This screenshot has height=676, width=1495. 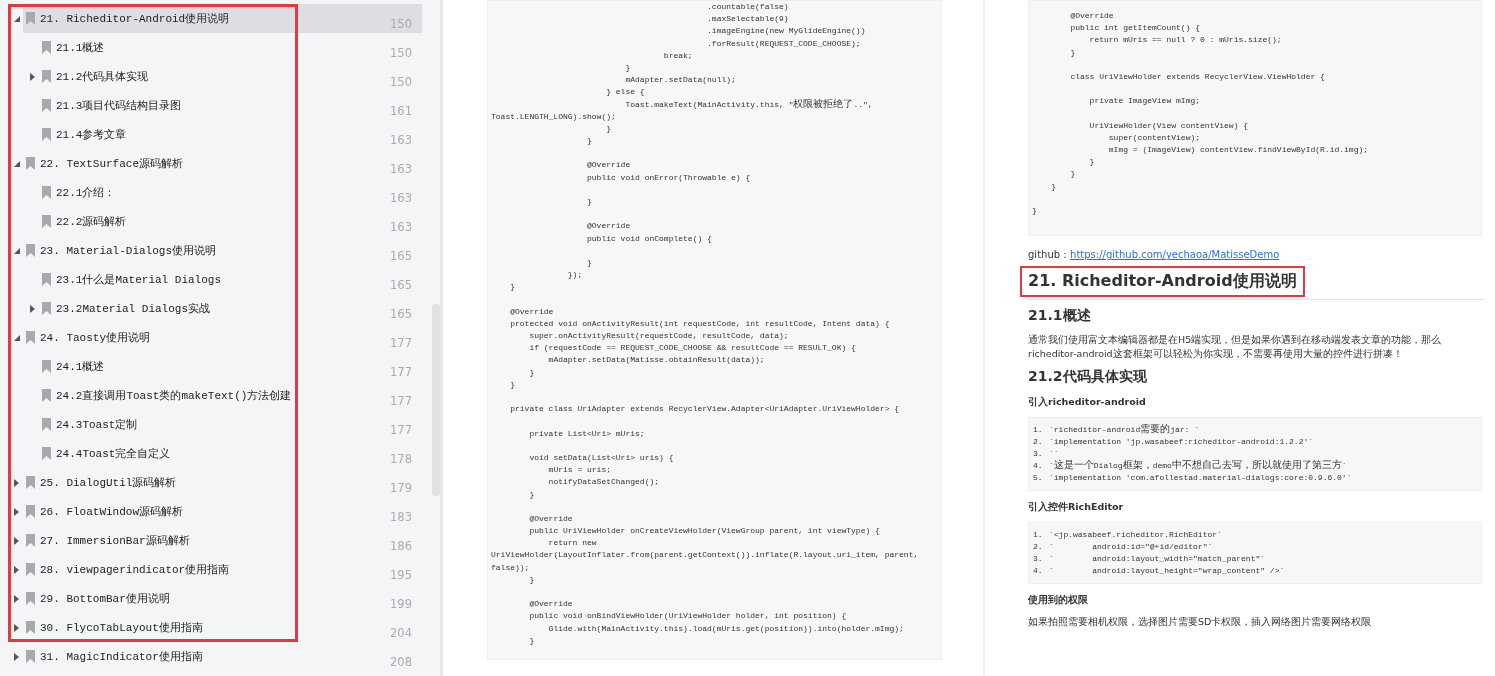 I want to click on outline-item: 21.3项目代码结构目录图 161, so click(x=230, y=105).